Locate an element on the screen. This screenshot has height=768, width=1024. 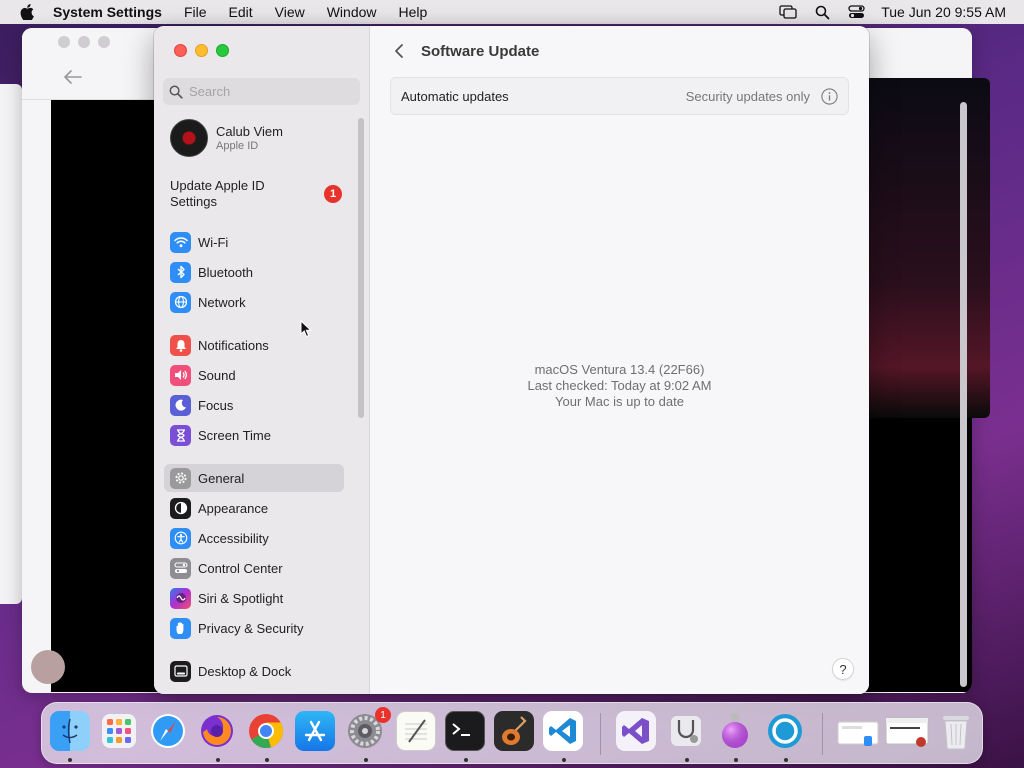
back-button is located at coordinates (399, 51).